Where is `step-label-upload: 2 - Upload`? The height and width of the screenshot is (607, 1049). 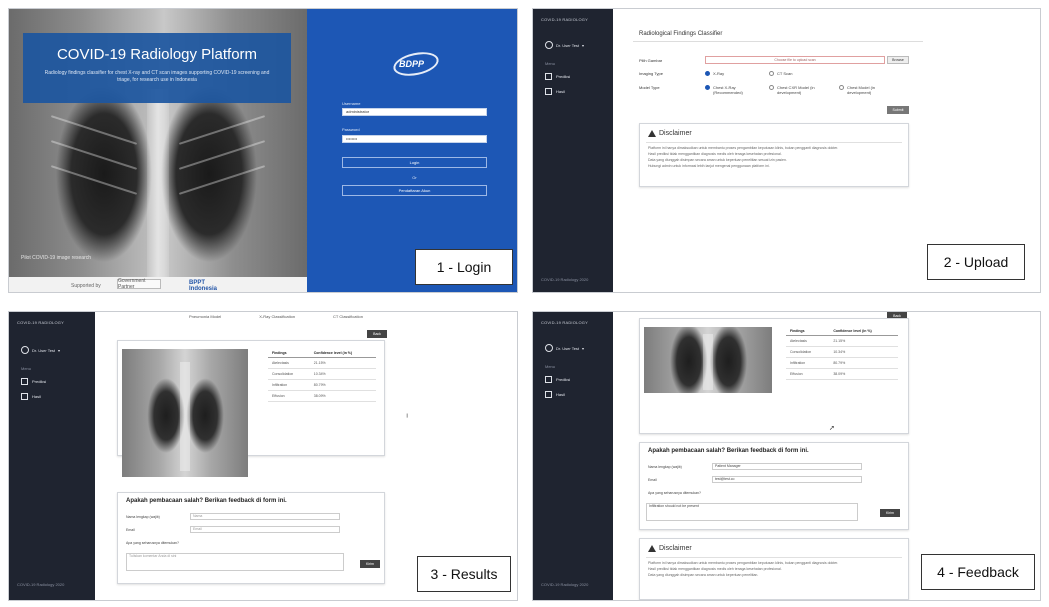
step-label-upload: 2 - Upload is located at coordinates (976, 262).